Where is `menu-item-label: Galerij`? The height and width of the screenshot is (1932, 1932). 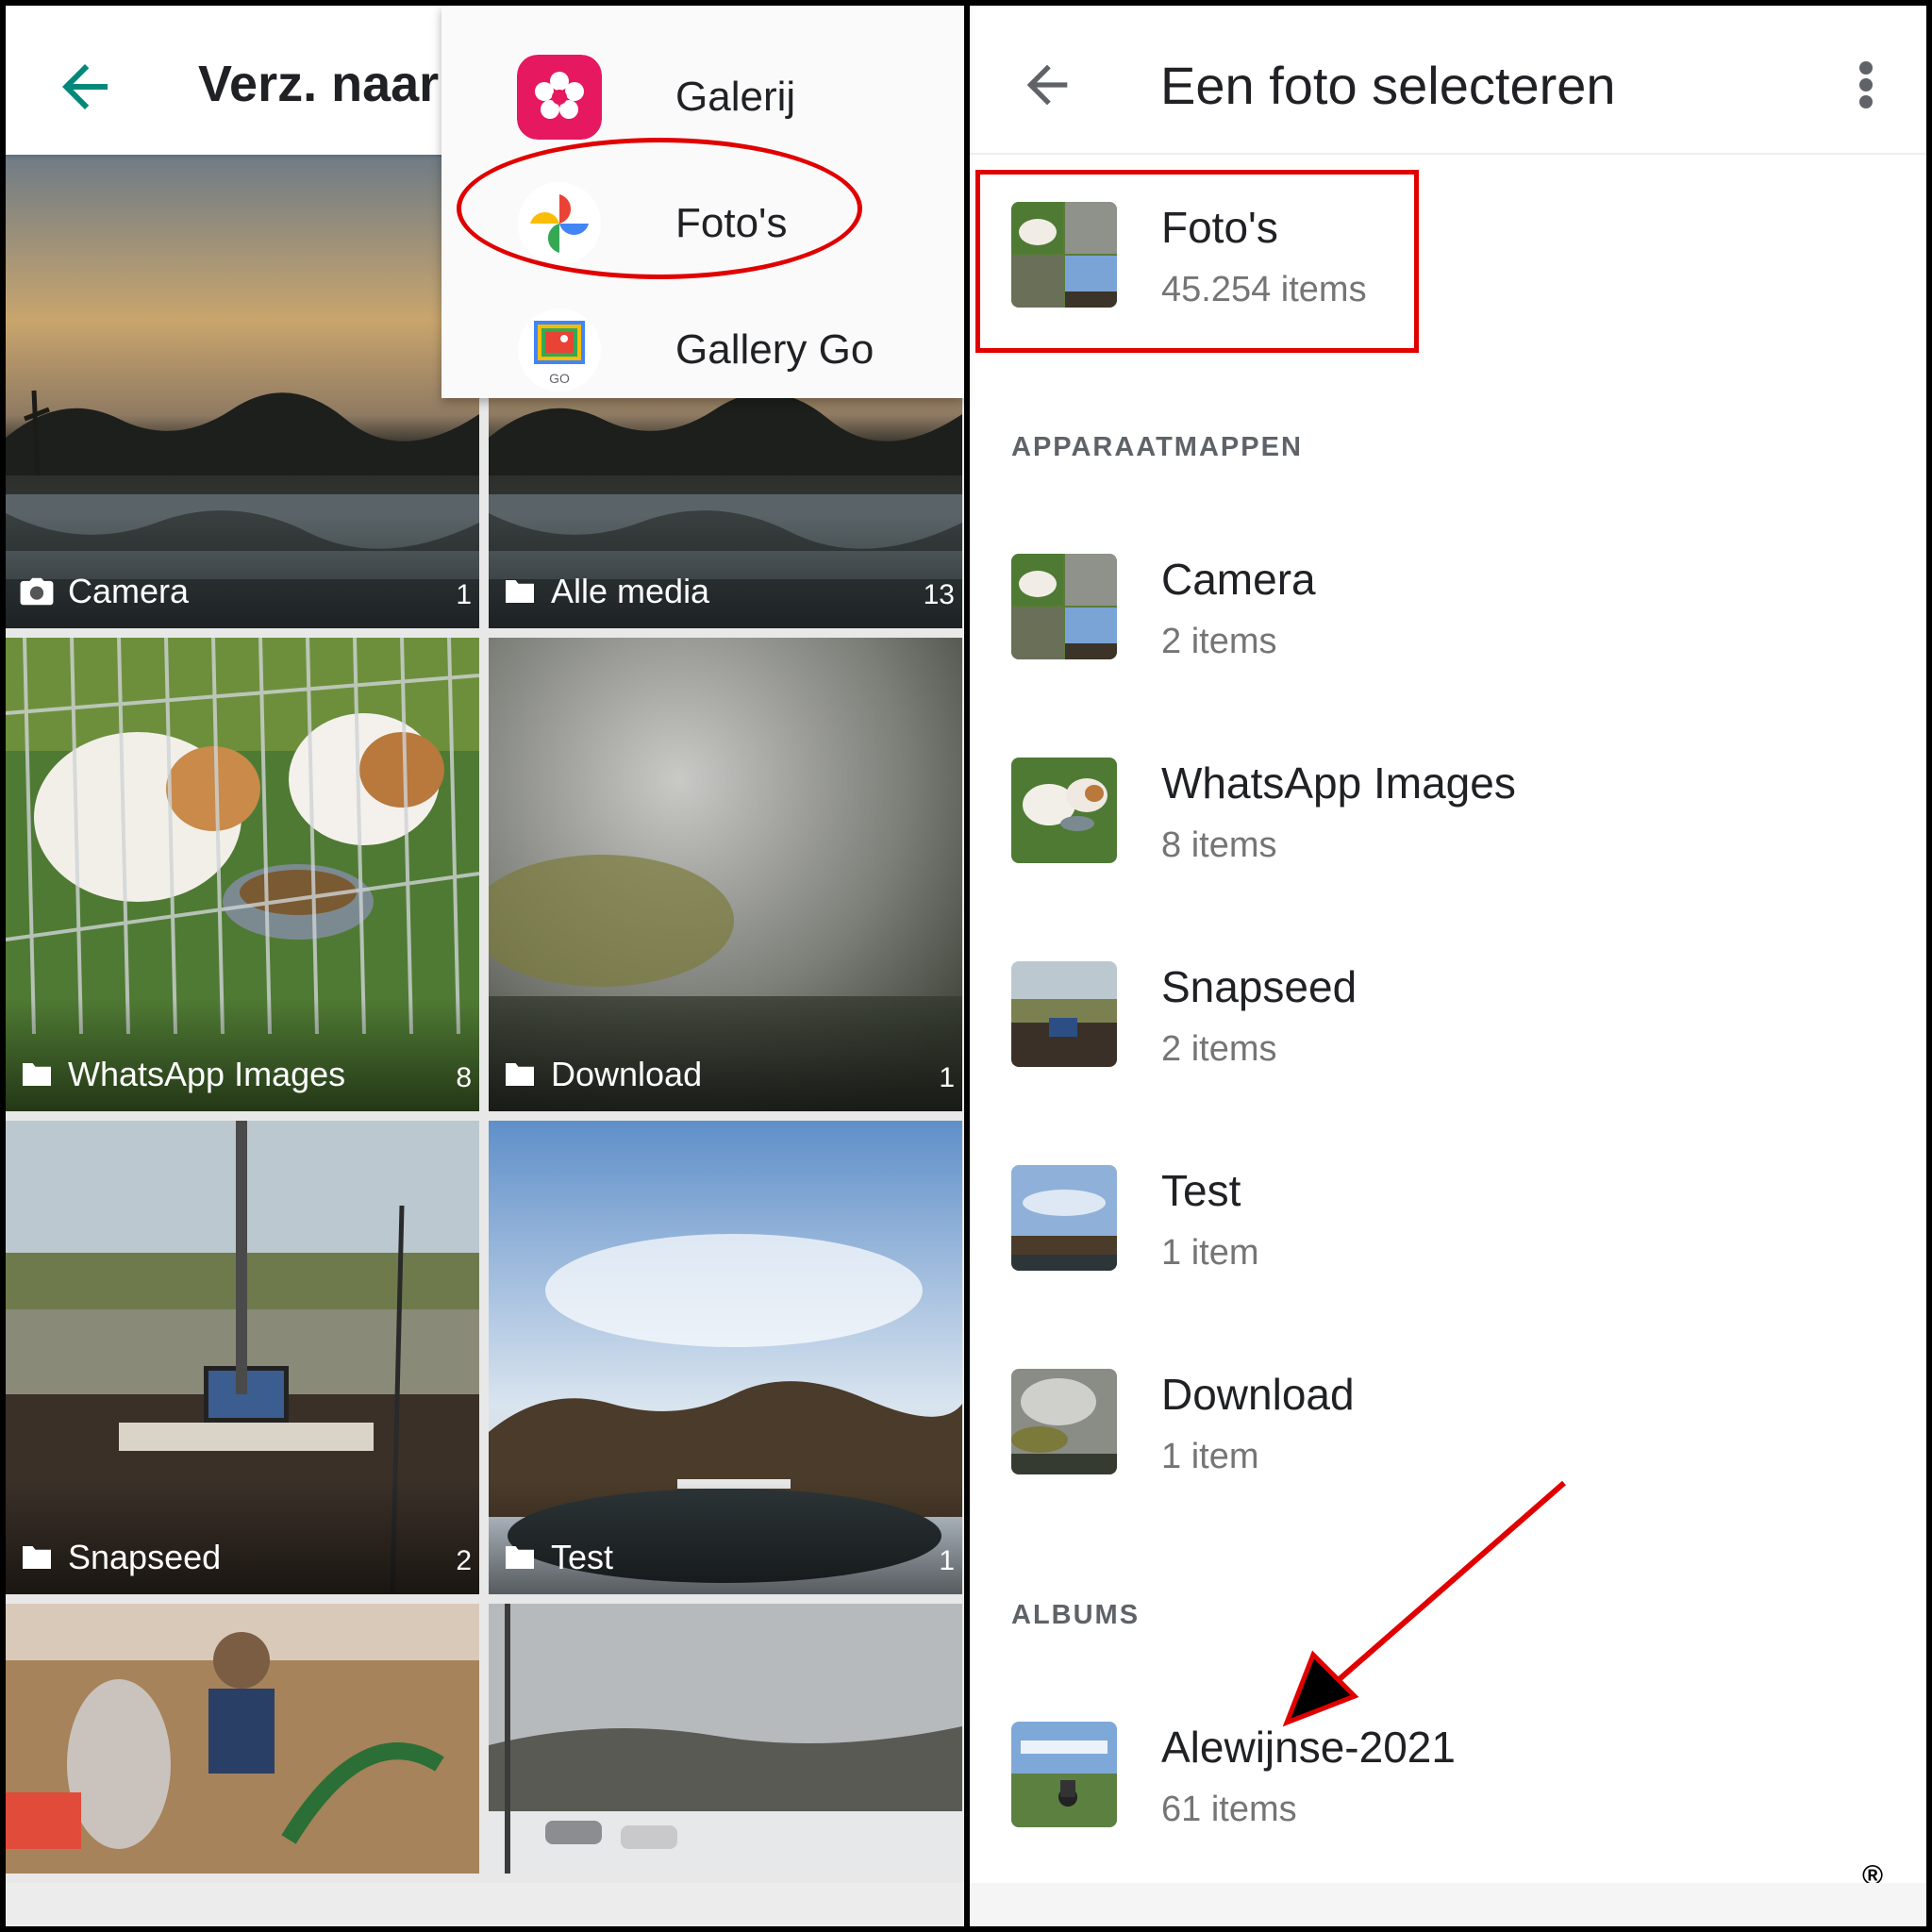
menu-item-label: Galerij is located at coordinates (735, 97).